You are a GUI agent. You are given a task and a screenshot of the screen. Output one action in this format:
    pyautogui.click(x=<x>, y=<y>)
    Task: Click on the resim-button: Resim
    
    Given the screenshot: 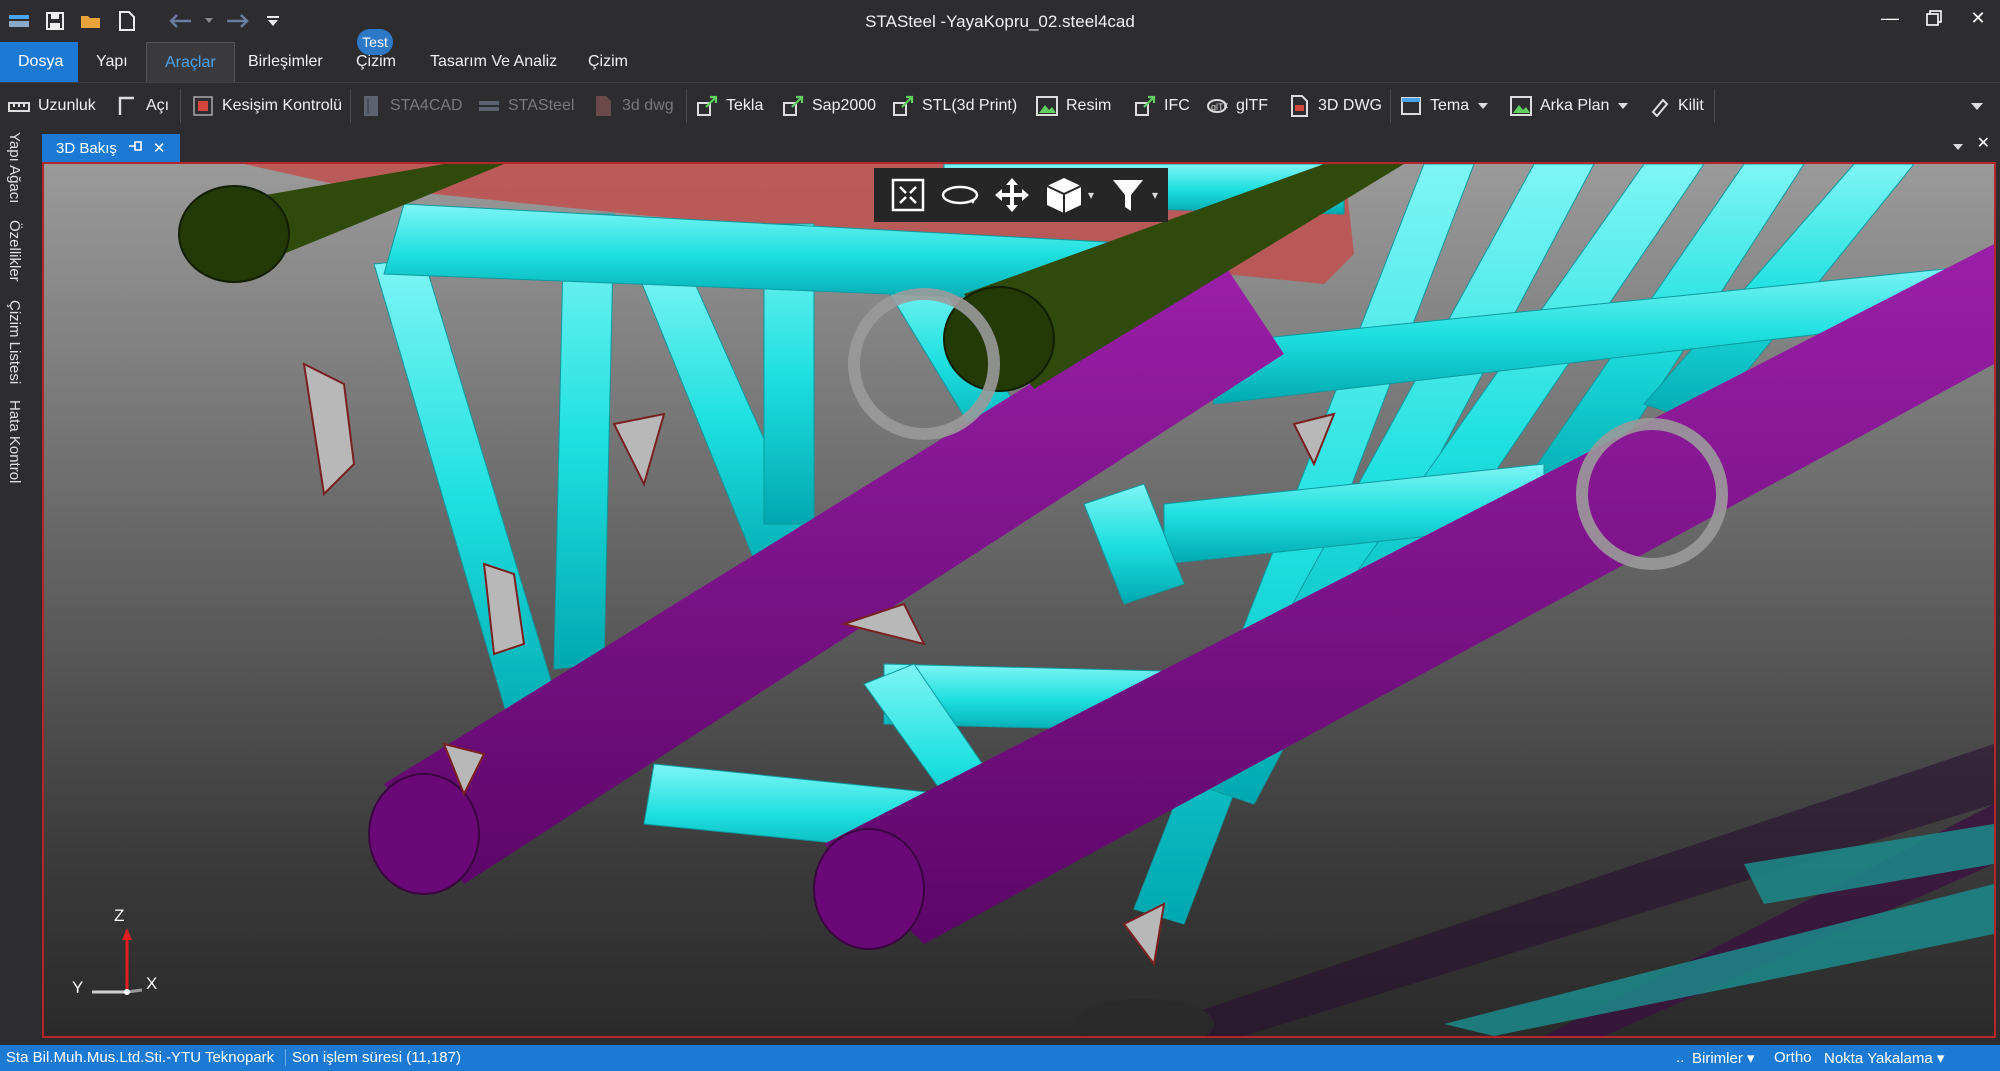 What is the action you would take?
    pyautogui.click(x=1073, y=106)
    